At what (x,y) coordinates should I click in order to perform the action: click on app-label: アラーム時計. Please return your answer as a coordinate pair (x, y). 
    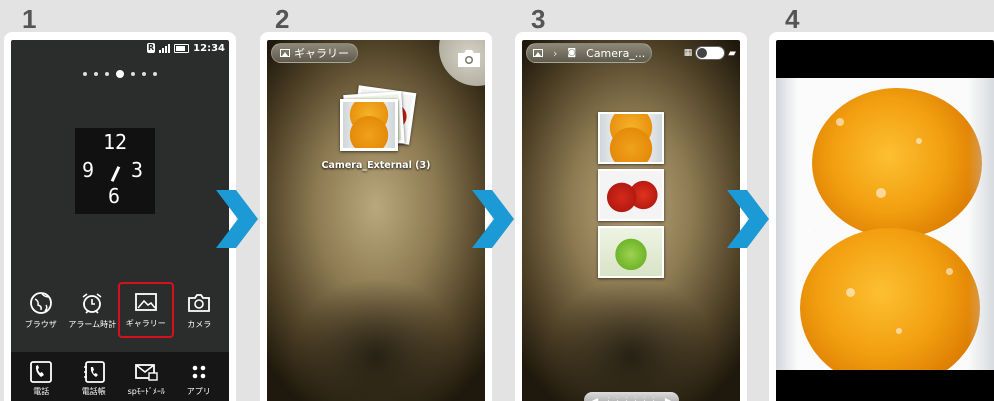
    Looking at the image, I should click on (92, 324).